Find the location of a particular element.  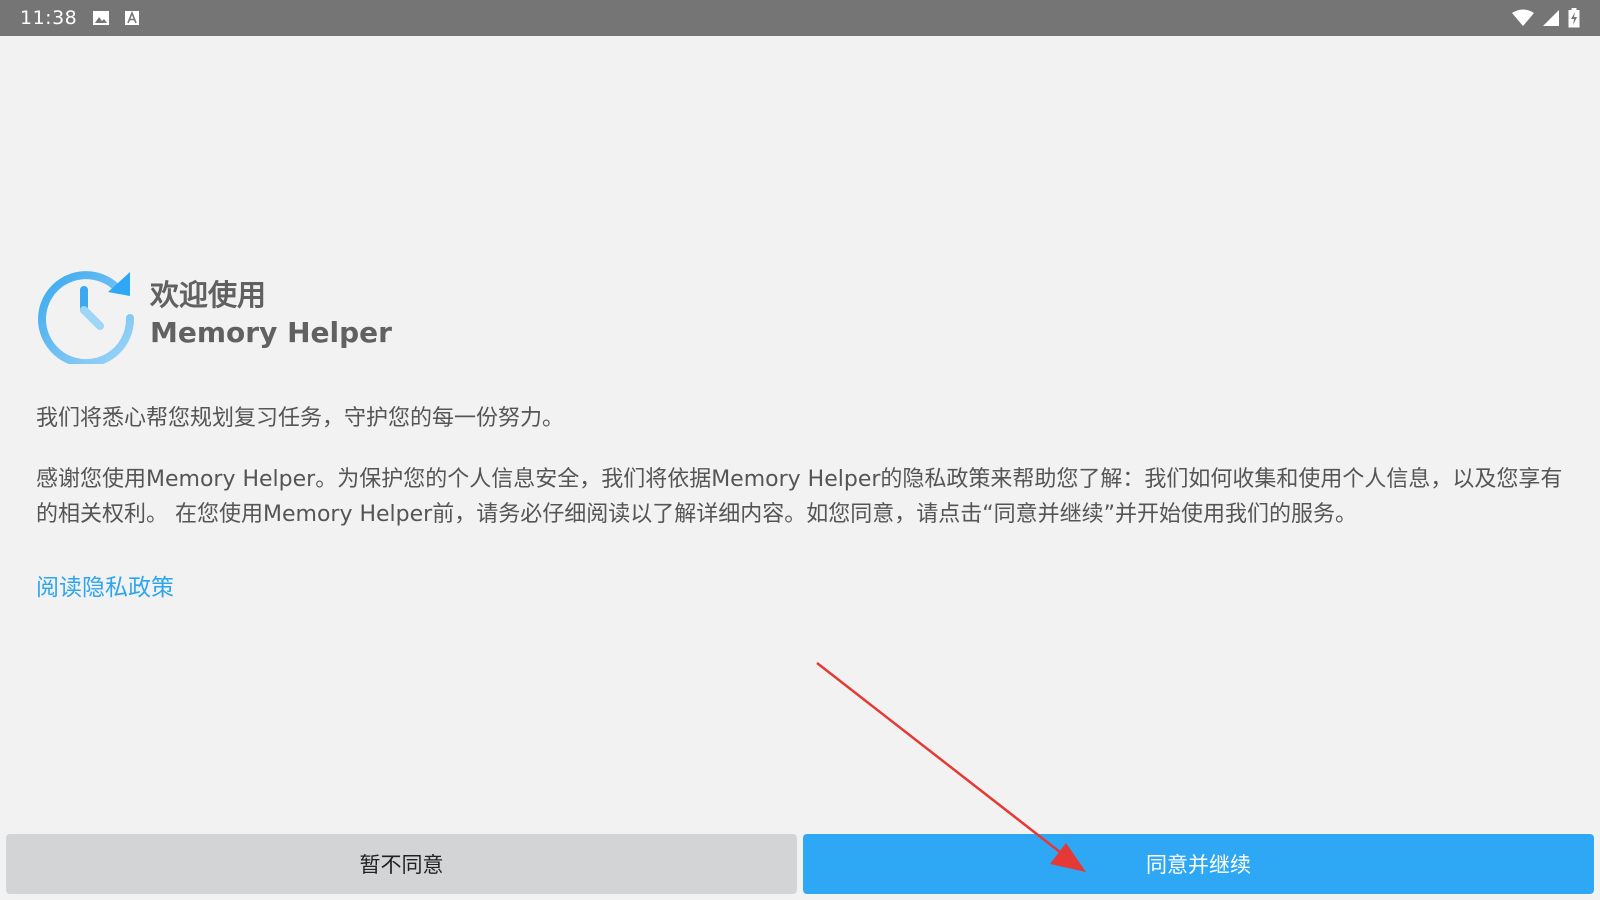

privacy-policy-link: 阅读隐私政策 is located at coordinates (105, 585).